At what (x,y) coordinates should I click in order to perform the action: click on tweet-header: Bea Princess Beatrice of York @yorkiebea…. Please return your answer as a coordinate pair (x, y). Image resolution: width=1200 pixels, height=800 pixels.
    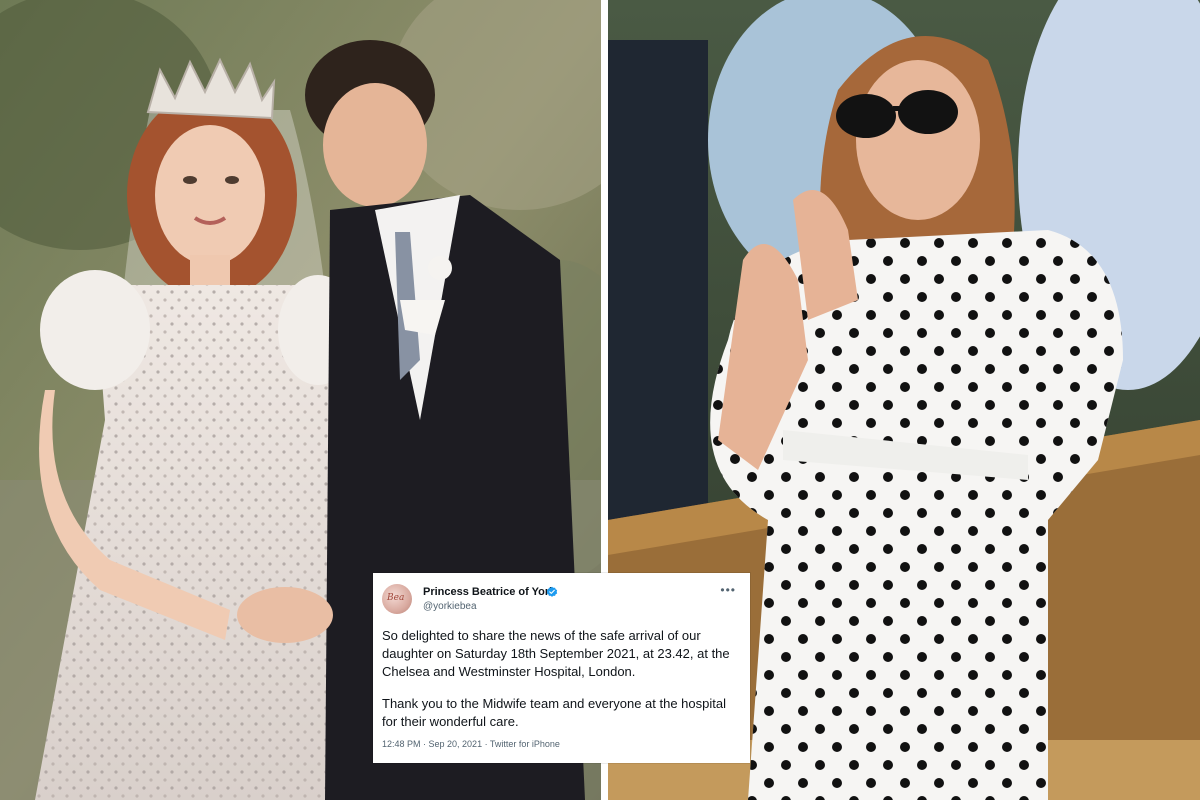
    Looking at the image, I should click on (561, 599).